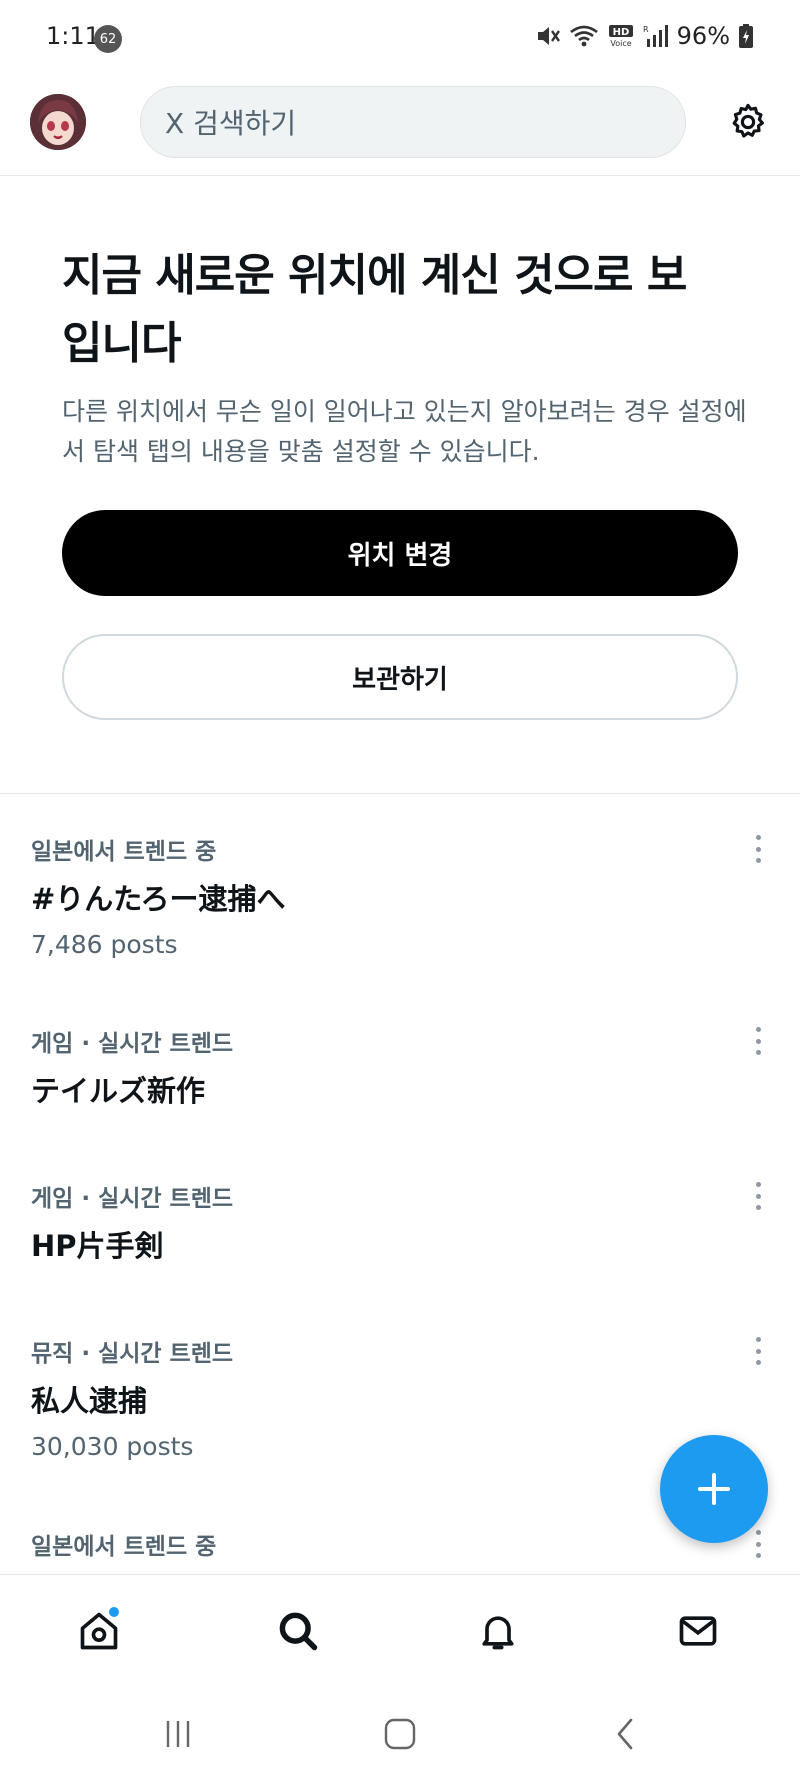  Describe the element at coordinates (118, 1091) in the screenshot. I see `trend-name: テイルズ新作` at that location.